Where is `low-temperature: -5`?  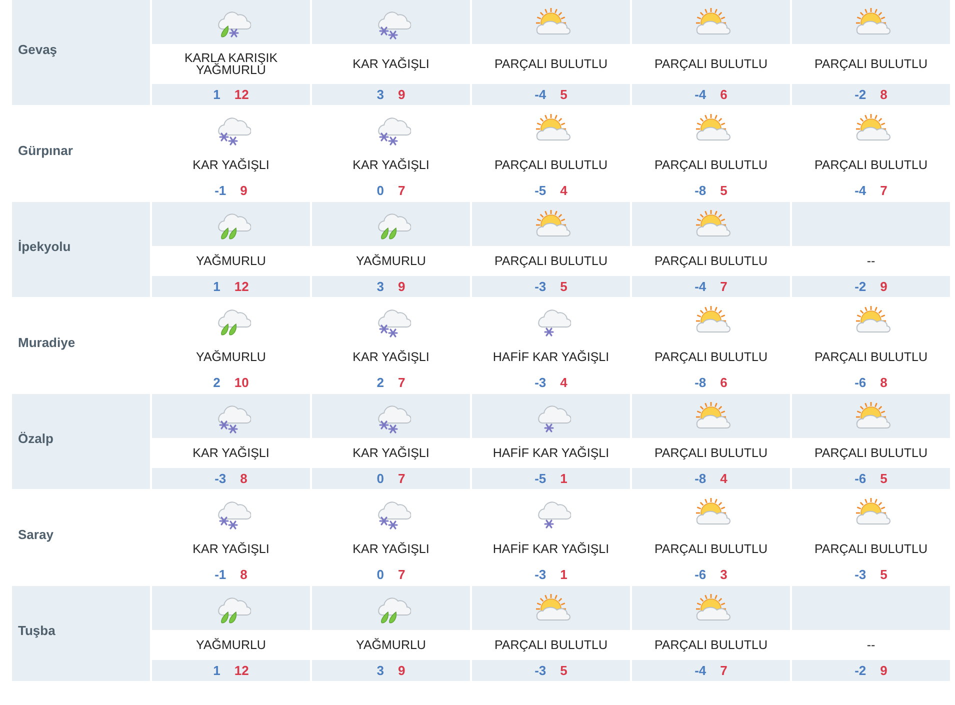 low-temperature: -5 is located at coordinates (540, 190).